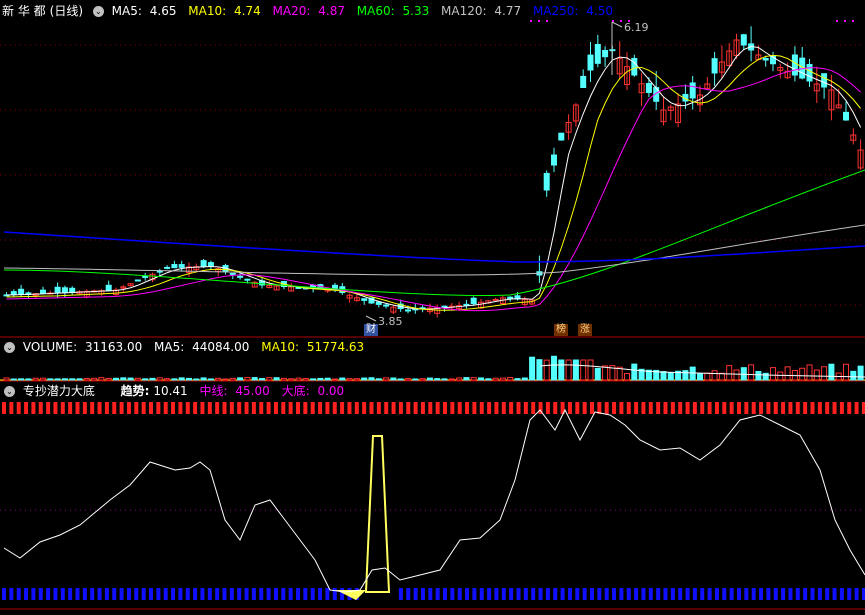 This screenshot has width=865, height=615. I want to click on ma20-item: MA20: 4.87, so click(308, 11).